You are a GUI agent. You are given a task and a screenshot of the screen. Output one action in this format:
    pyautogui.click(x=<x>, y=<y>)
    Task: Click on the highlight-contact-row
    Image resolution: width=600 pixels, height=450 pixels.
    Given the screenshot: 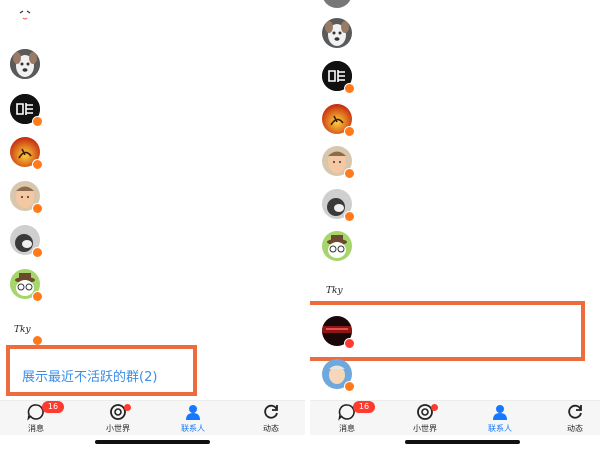 What is the action you would take?
    pyautogui.click(x=447, y=331)
    